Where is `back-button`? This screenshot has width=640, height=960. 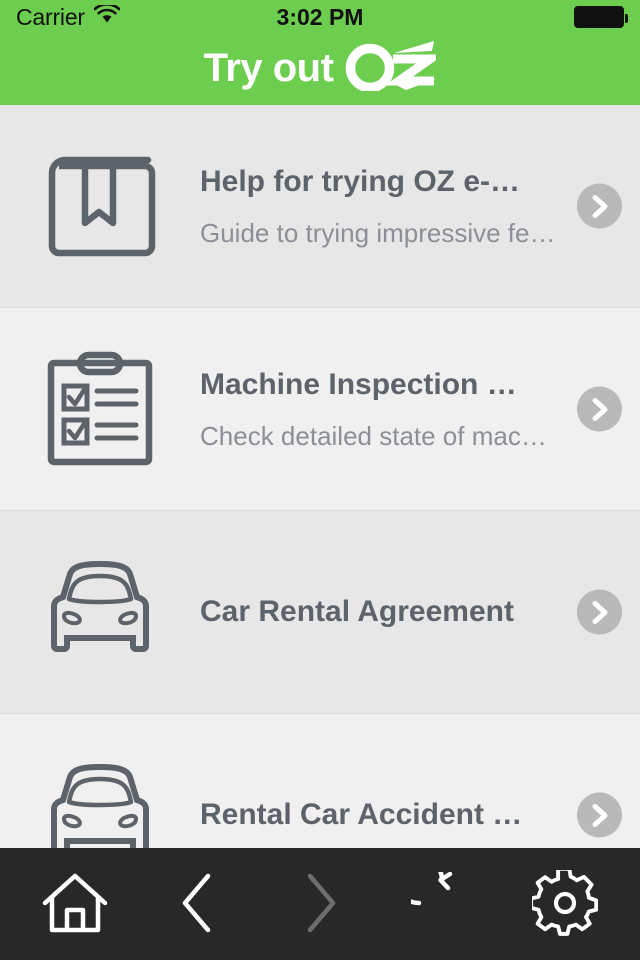 back-button is located at coordinates (198, 904).